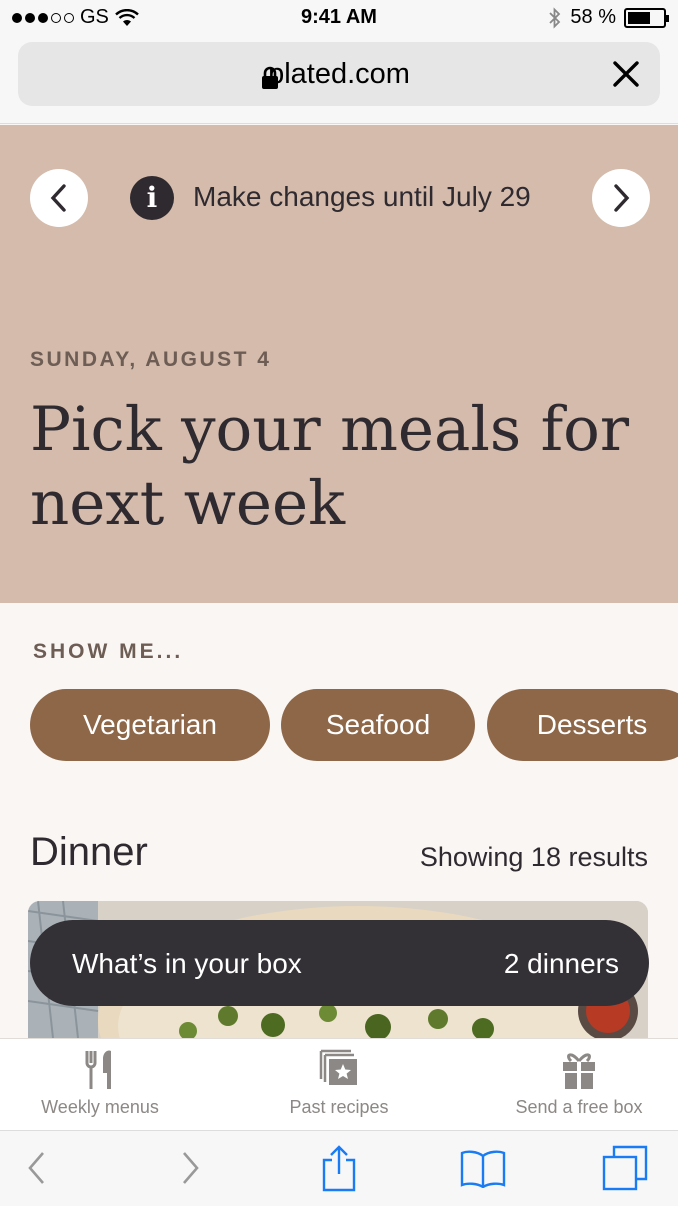  Describe the element at coordinates (151, 359) in the screenshot. I see `delivery-date-label: SUNDAY, AUGUST 4` at that location.